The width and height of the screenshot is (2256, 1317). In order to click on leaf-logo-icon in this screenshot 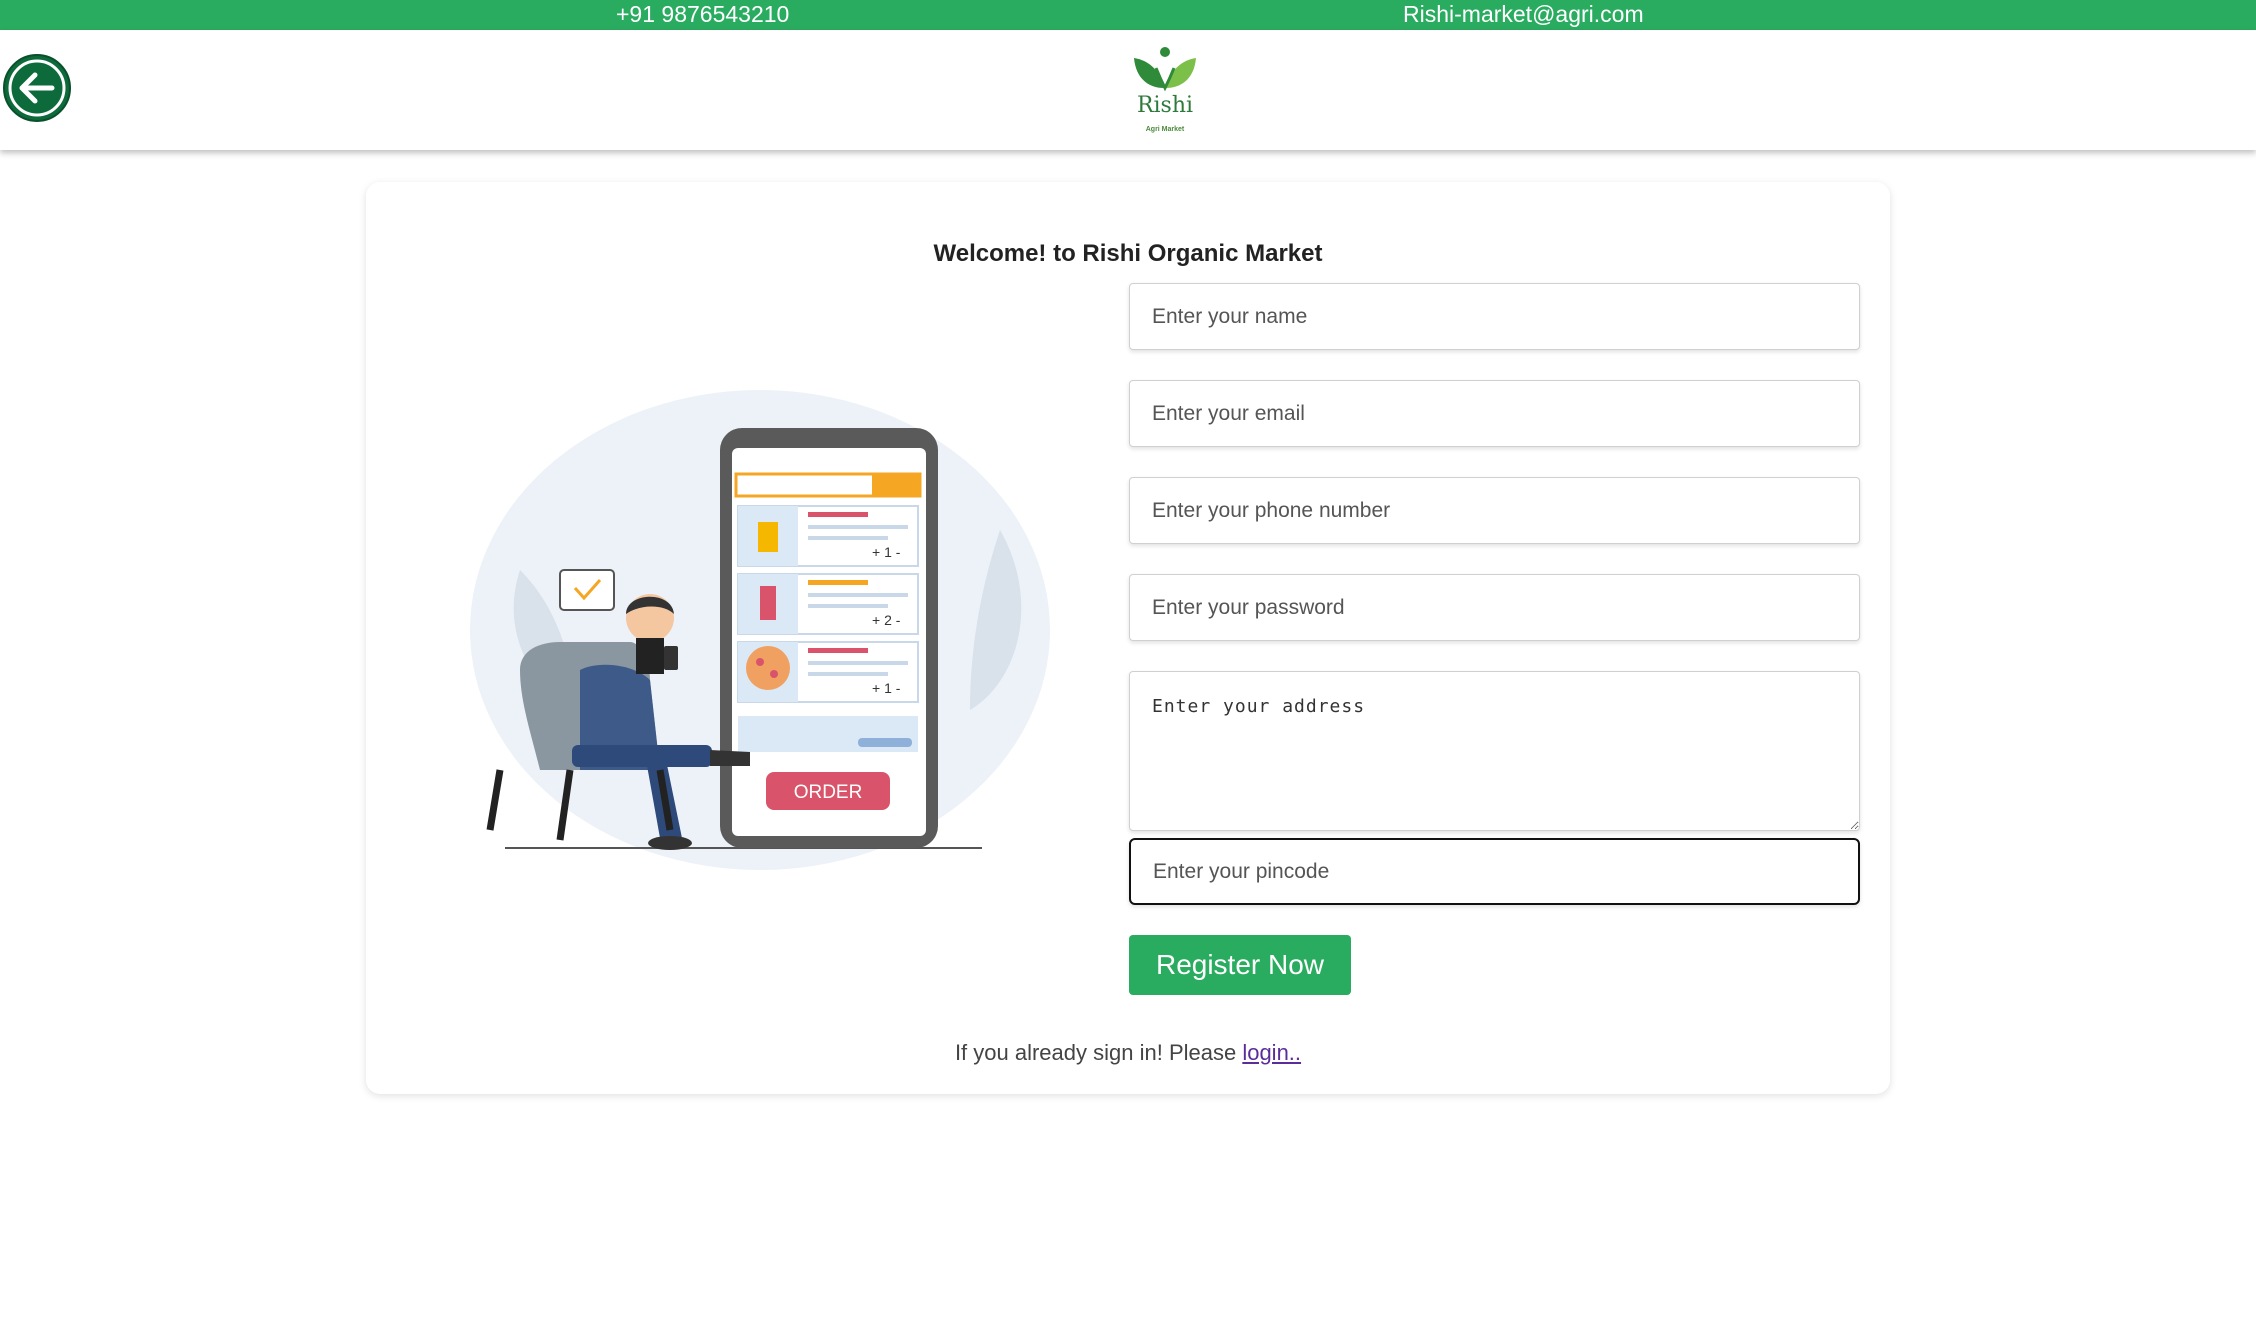, I will do `click(1165, 69)`.